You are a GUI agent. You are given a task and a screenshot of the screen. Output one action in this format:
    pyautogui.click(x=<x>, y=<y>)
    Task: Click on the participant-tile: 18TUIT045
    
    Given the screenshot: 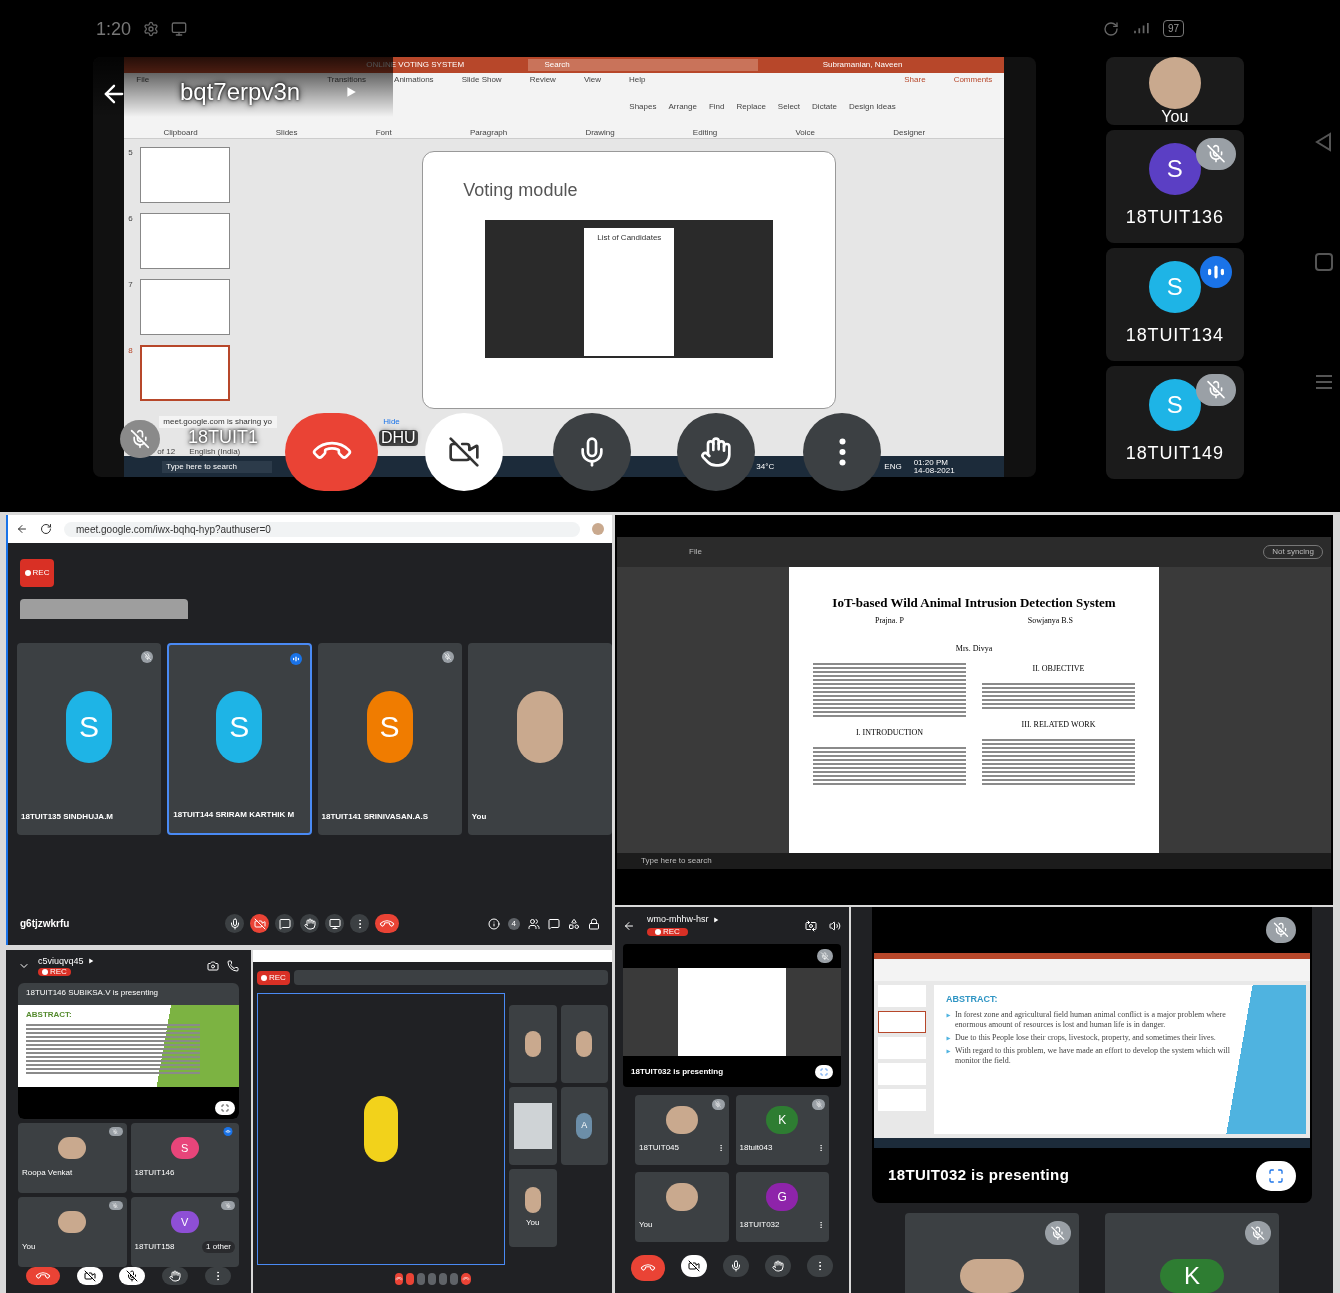 What is the action you would take?
    pyautogui.click(x=682, y=1130)
    